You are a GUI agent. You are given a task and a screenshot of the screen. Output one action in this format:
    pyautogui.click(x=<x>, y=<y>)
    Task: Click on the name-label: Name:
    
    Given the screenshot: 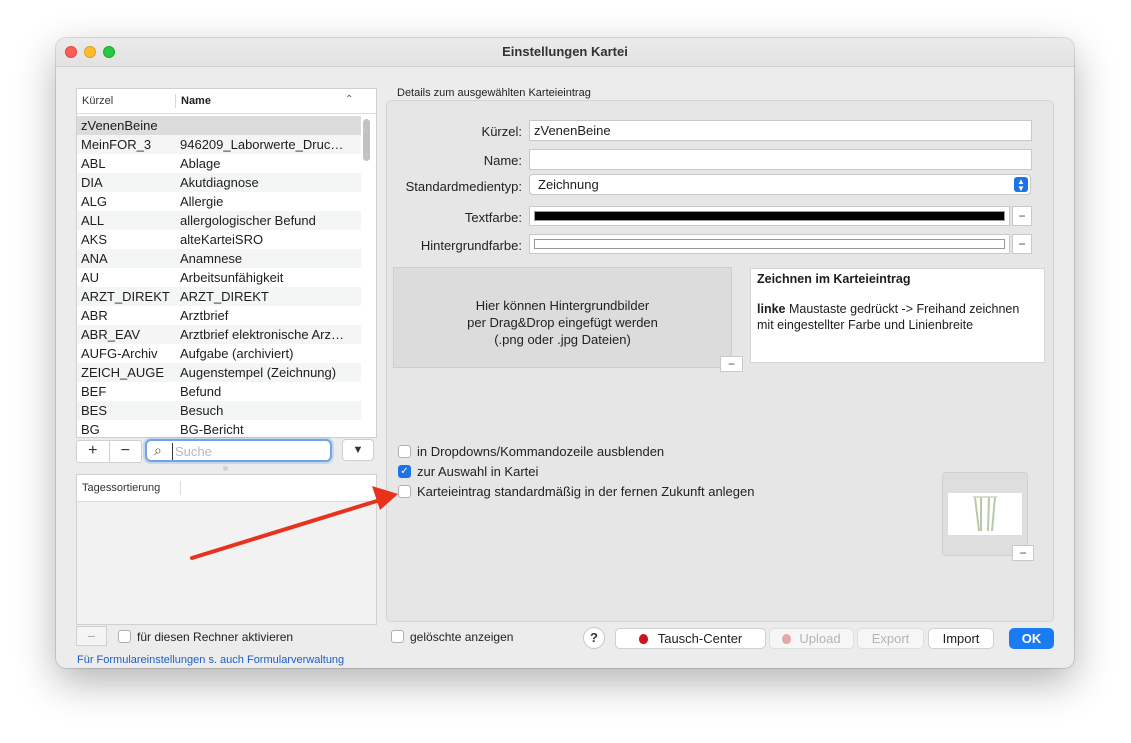 What is the action you would take?
    pyautogui.click(x=502, y=160)
    